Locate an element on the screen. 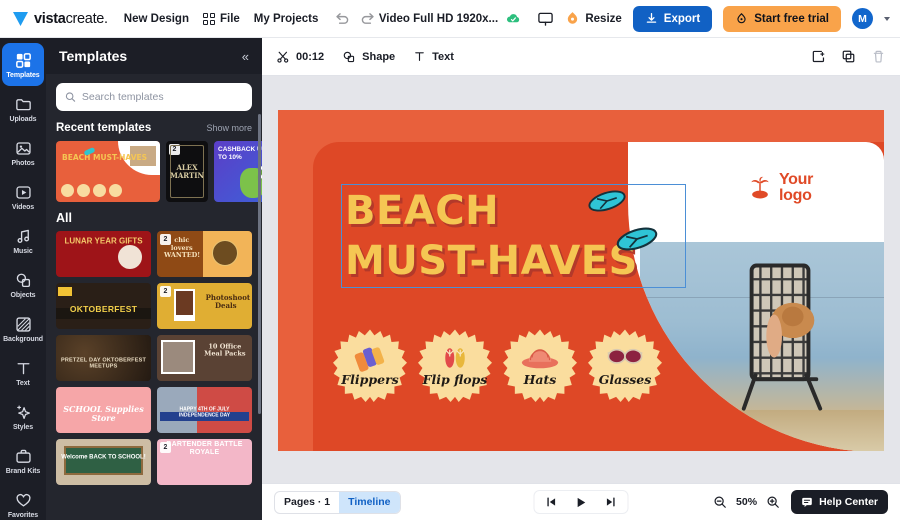 Image resolution: width=900 pixels, height=520 pixels. list-item: PRETZEL DAY OKTOBERFEST MEETUPS is located at coordinates (103, 358).